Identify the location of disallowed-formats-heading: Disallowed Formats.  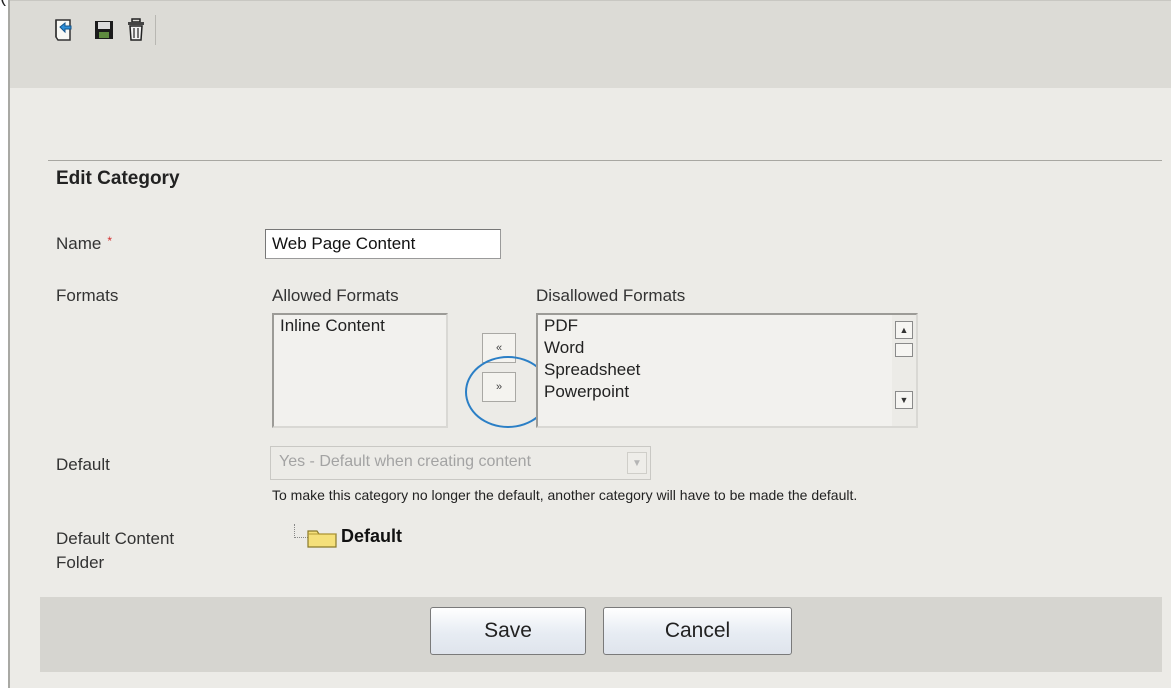
(611, 295).